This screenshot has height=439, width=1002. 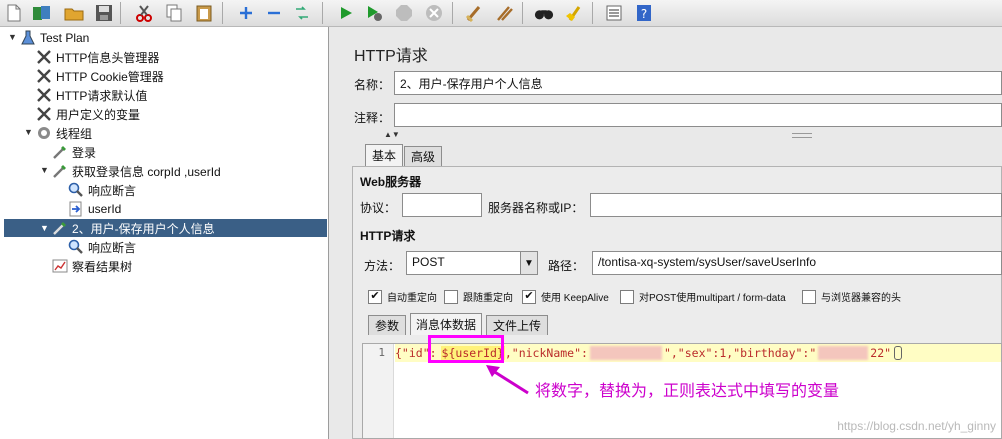 What do you see at coordinates (346, 13) in the screenshot?
I see `start-icon` at bounding box center [346, 13].